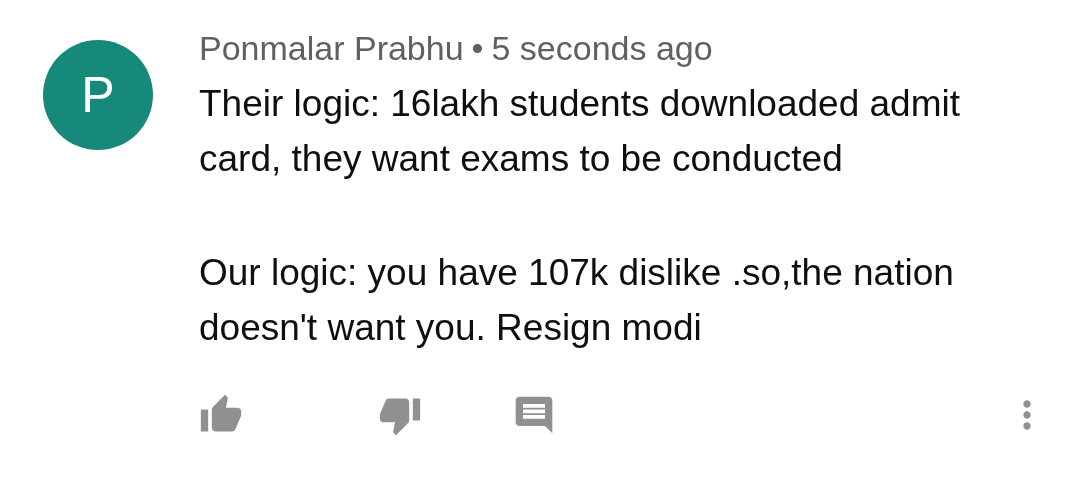 This screenshot has width=1080, height=478. Describe the element at coordinates (580, 131) in the screenshot. I see `comment-text: Their logic: 16lakh students downloaded admit card, they want exams to be conducted` at that location.